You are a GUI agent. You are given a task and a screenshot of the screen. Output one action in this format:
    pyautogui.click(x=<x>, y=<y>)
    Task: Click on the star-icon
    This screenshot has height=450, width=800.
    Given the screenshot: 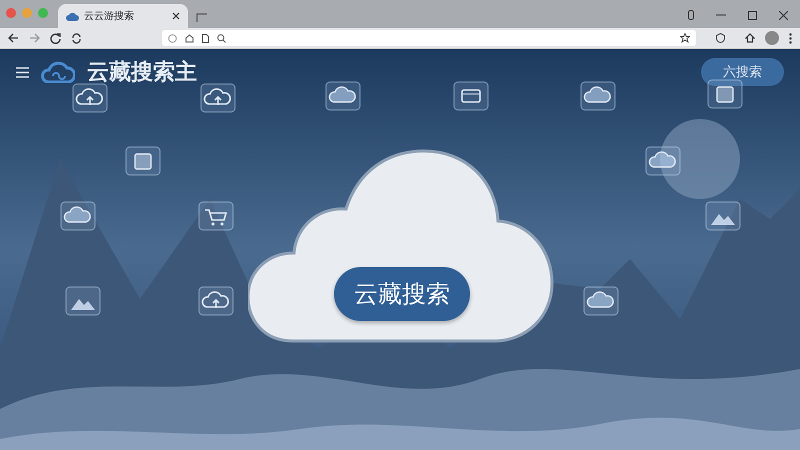 What is the action you would take?
    pyautogui.click(x=685, y=38)
    